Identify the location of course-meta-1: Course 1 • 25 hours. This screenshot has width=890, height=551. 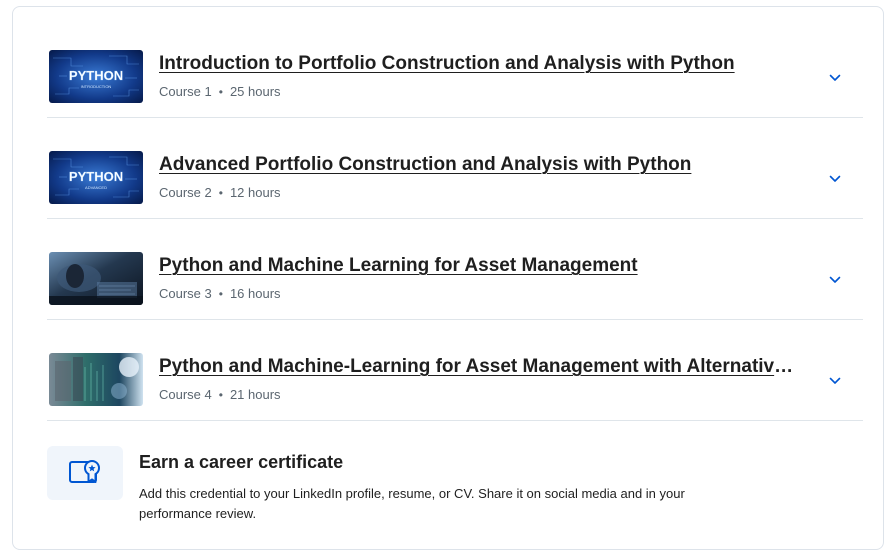
(220, 91).